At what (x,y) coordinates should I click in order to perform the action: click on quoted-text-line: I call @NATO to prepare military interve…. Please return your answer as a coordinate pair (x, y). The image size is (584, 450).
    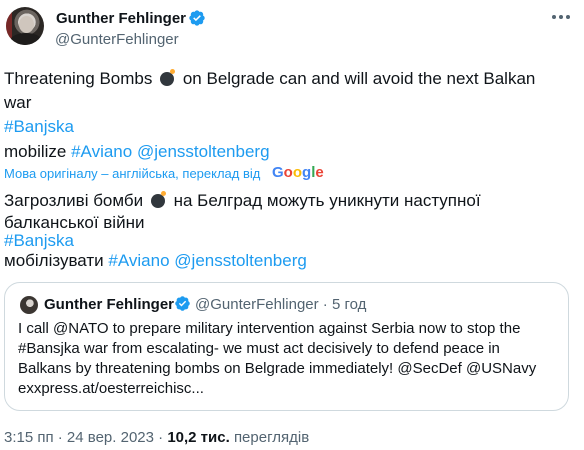
    Looking at the image, I should click on (269, 328).